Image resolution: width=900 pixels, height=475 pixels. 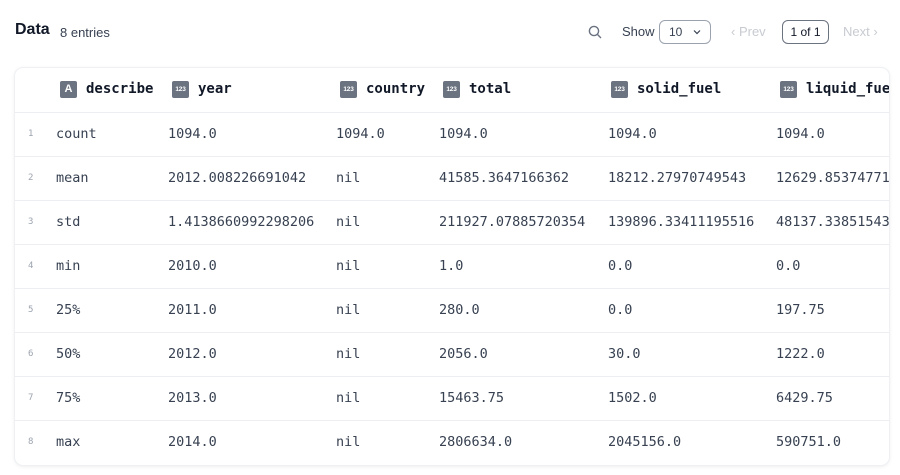 What do you see at coordinates (685, 32) in the screenshot?
I see `page-size-select: 10` at bounding box center [685, 32].